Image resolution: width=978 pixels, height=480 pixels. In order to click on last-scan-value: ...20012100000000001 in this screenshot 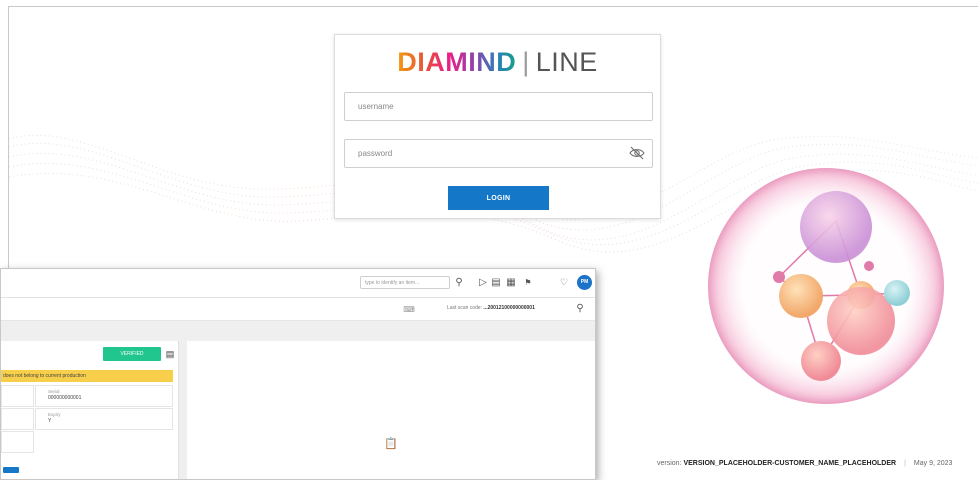, I will do `click(509, 308)`.